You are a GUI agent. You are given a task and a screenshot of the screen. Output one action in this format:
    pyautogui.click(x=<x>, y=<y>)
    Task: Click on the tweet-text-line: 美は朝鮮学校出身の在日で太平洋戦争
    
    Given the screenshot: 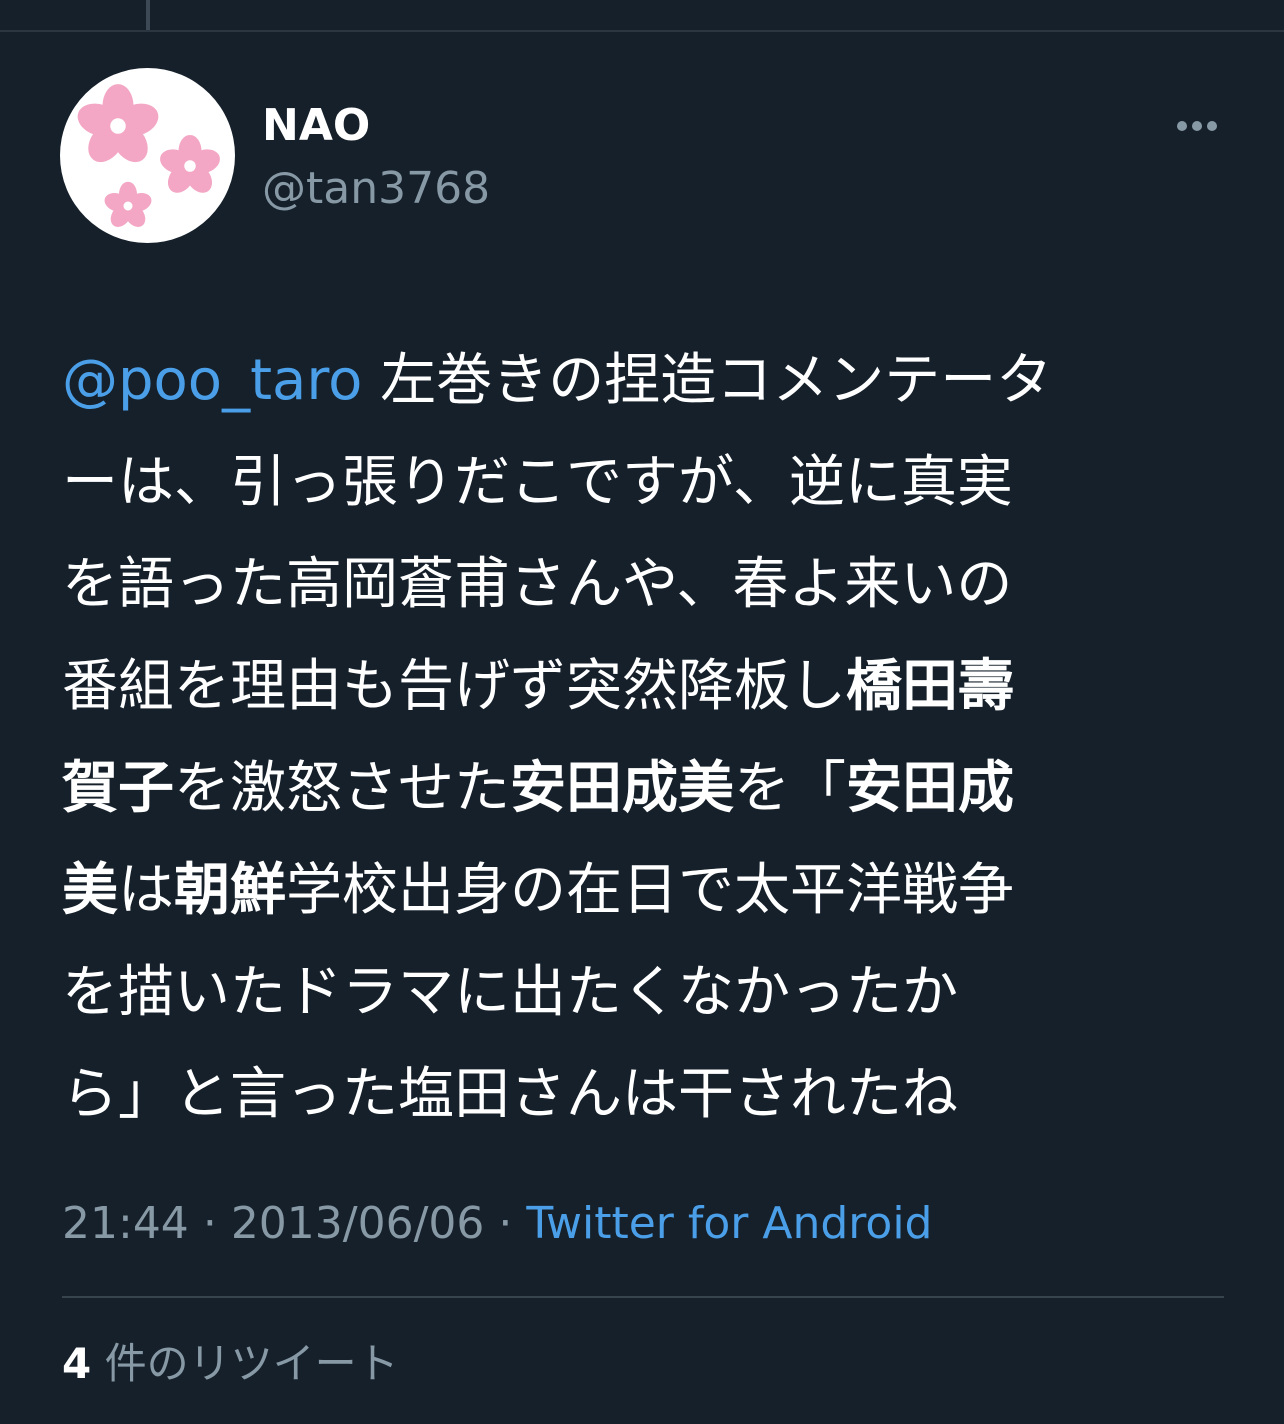 What is the action you would take?
    pyautogui.click(x=647, y=891)
    